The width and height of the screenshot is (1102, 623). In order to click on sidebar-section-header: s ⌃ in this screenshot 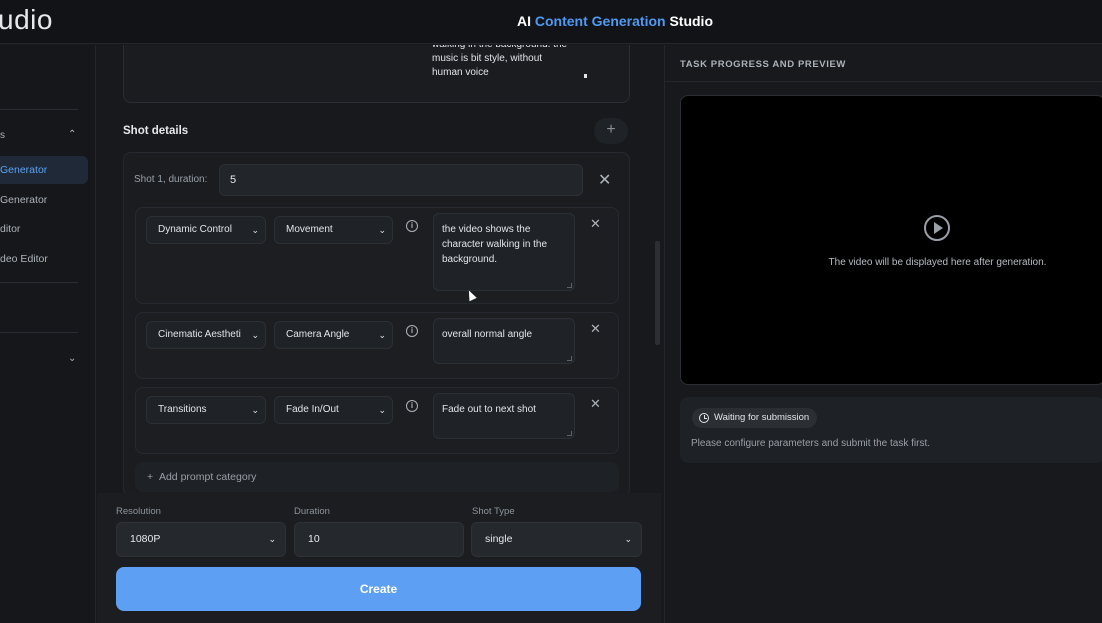, I will do `click(40, 136)`.